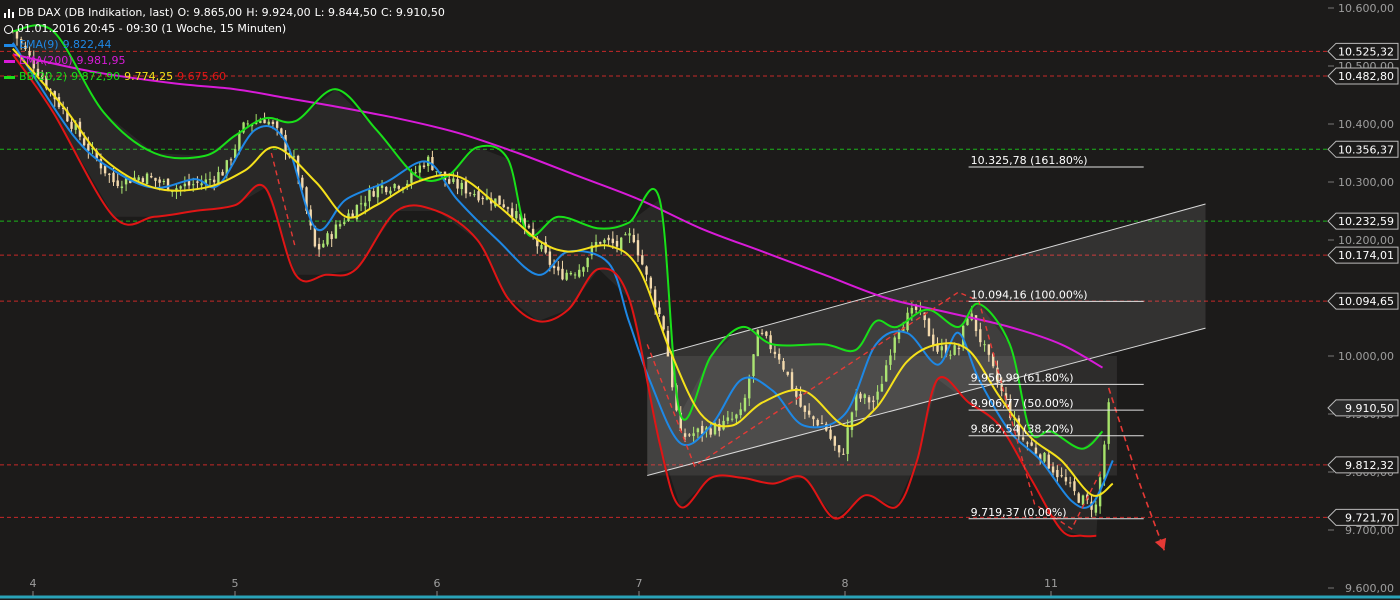 The width and height of the screenshot is (1400, 600). What do you see at coordinates (101, 60) in the screenshot?
I see `legend-ema200-value: 9.981,95` at bounding box center [101, 60].